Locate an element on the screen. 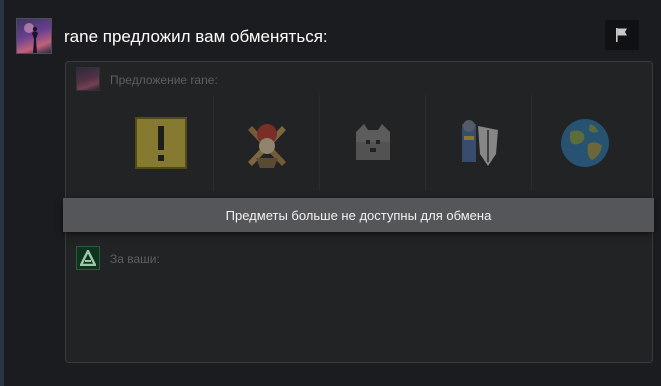  offer-section-label: Предложение rane: is located at coordinates (164, 80).